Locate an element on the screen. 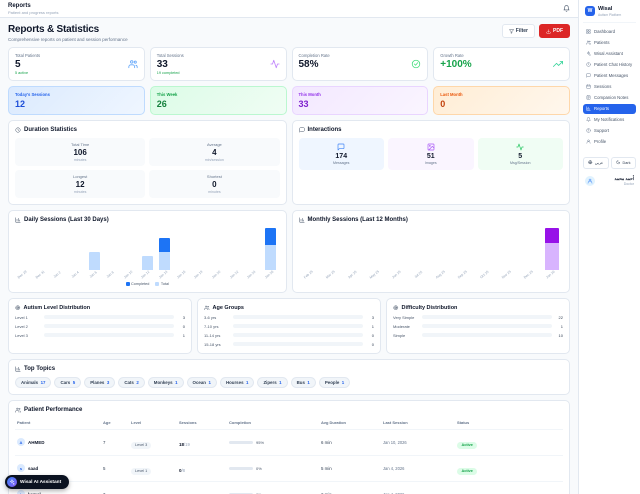 The image size is (640, 494). sidebar-item-my-notifications: My Notifications is located at coordinates (609, 120).